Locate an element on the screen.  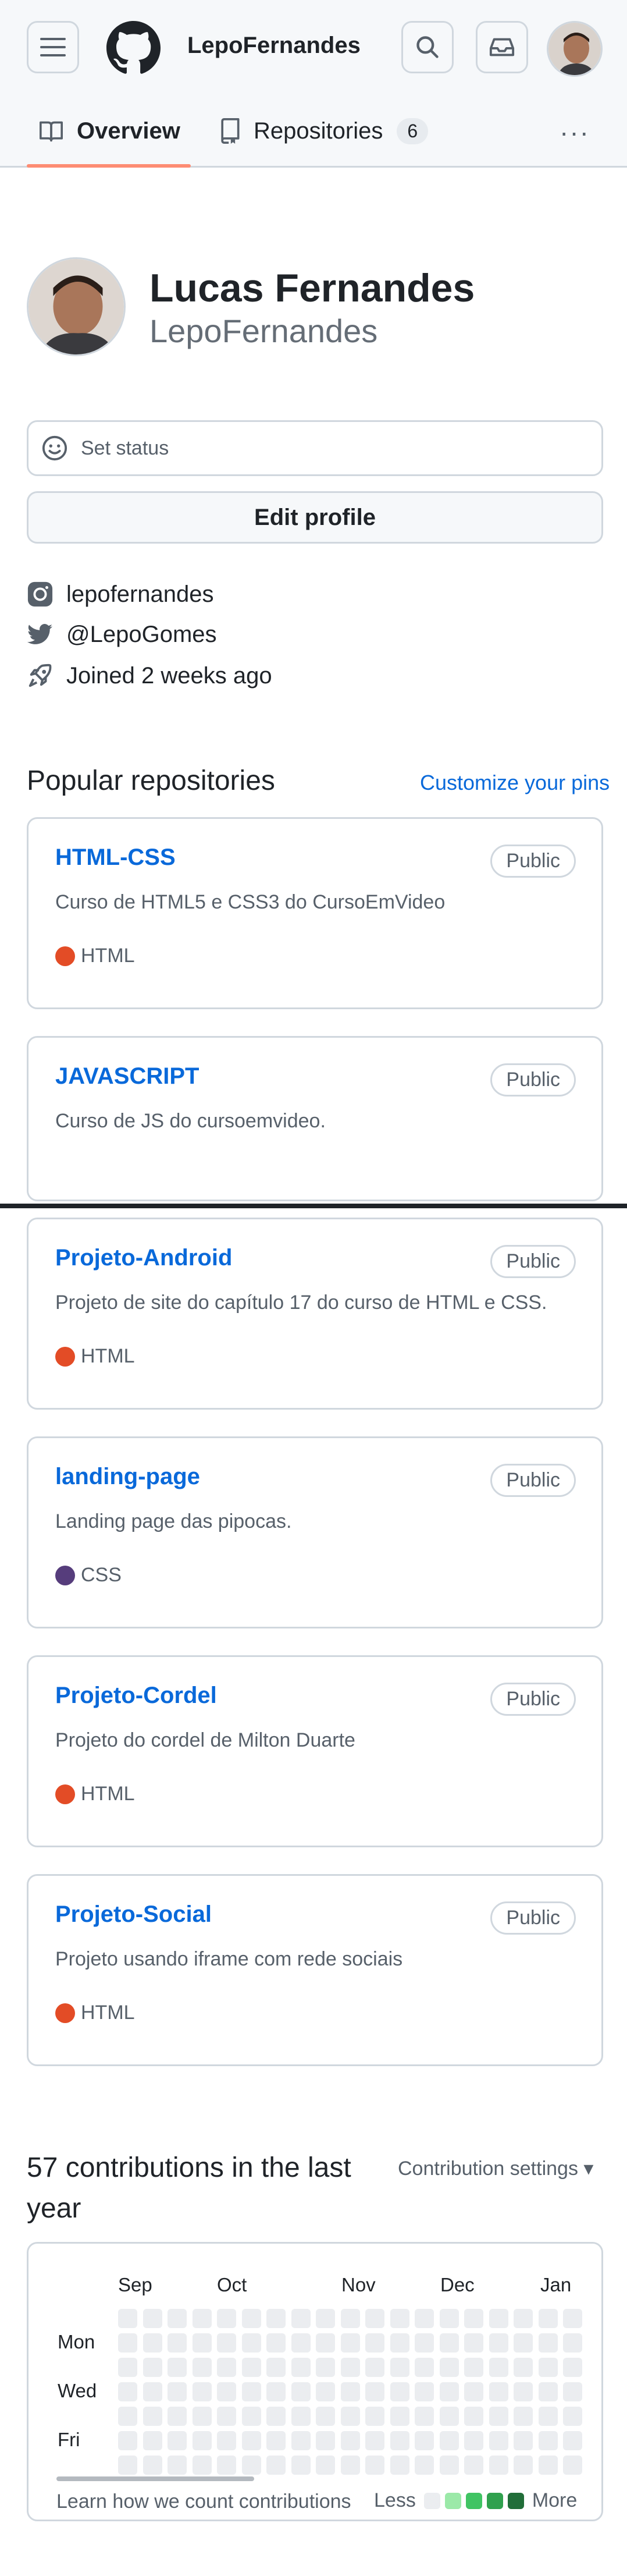
repo-name-link: Projeto-Cordel is located at coordinates (136, 1696).